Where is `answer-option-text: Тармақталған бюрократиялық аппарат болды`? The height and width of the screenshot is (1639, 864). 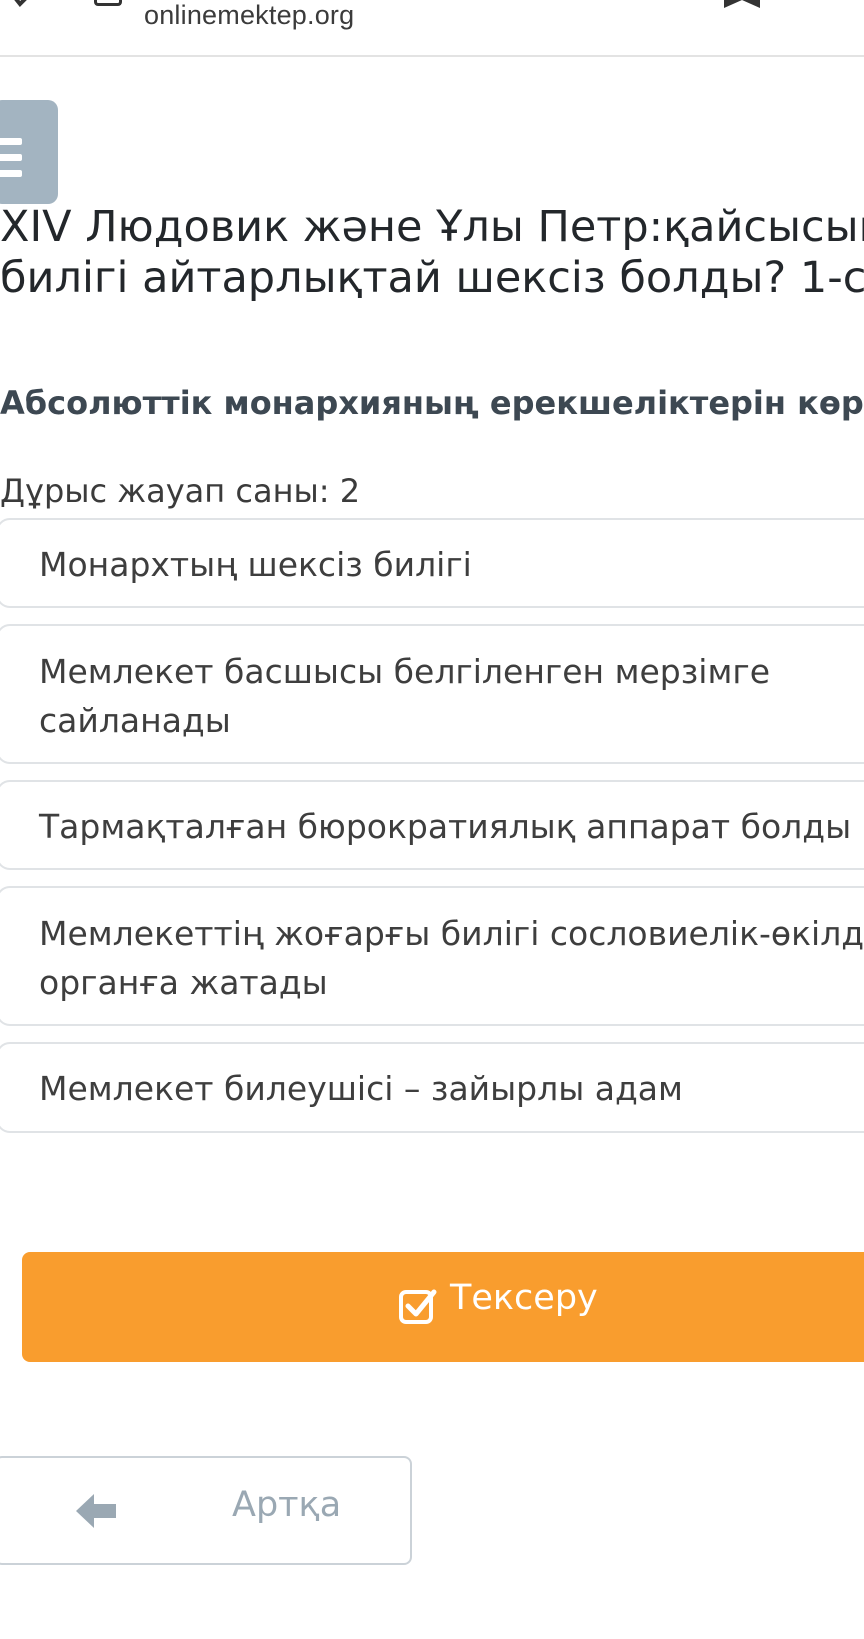
answer-option-text: Тармақталған бюрократиялық аппарат болды is located at coordinates (445, 826).